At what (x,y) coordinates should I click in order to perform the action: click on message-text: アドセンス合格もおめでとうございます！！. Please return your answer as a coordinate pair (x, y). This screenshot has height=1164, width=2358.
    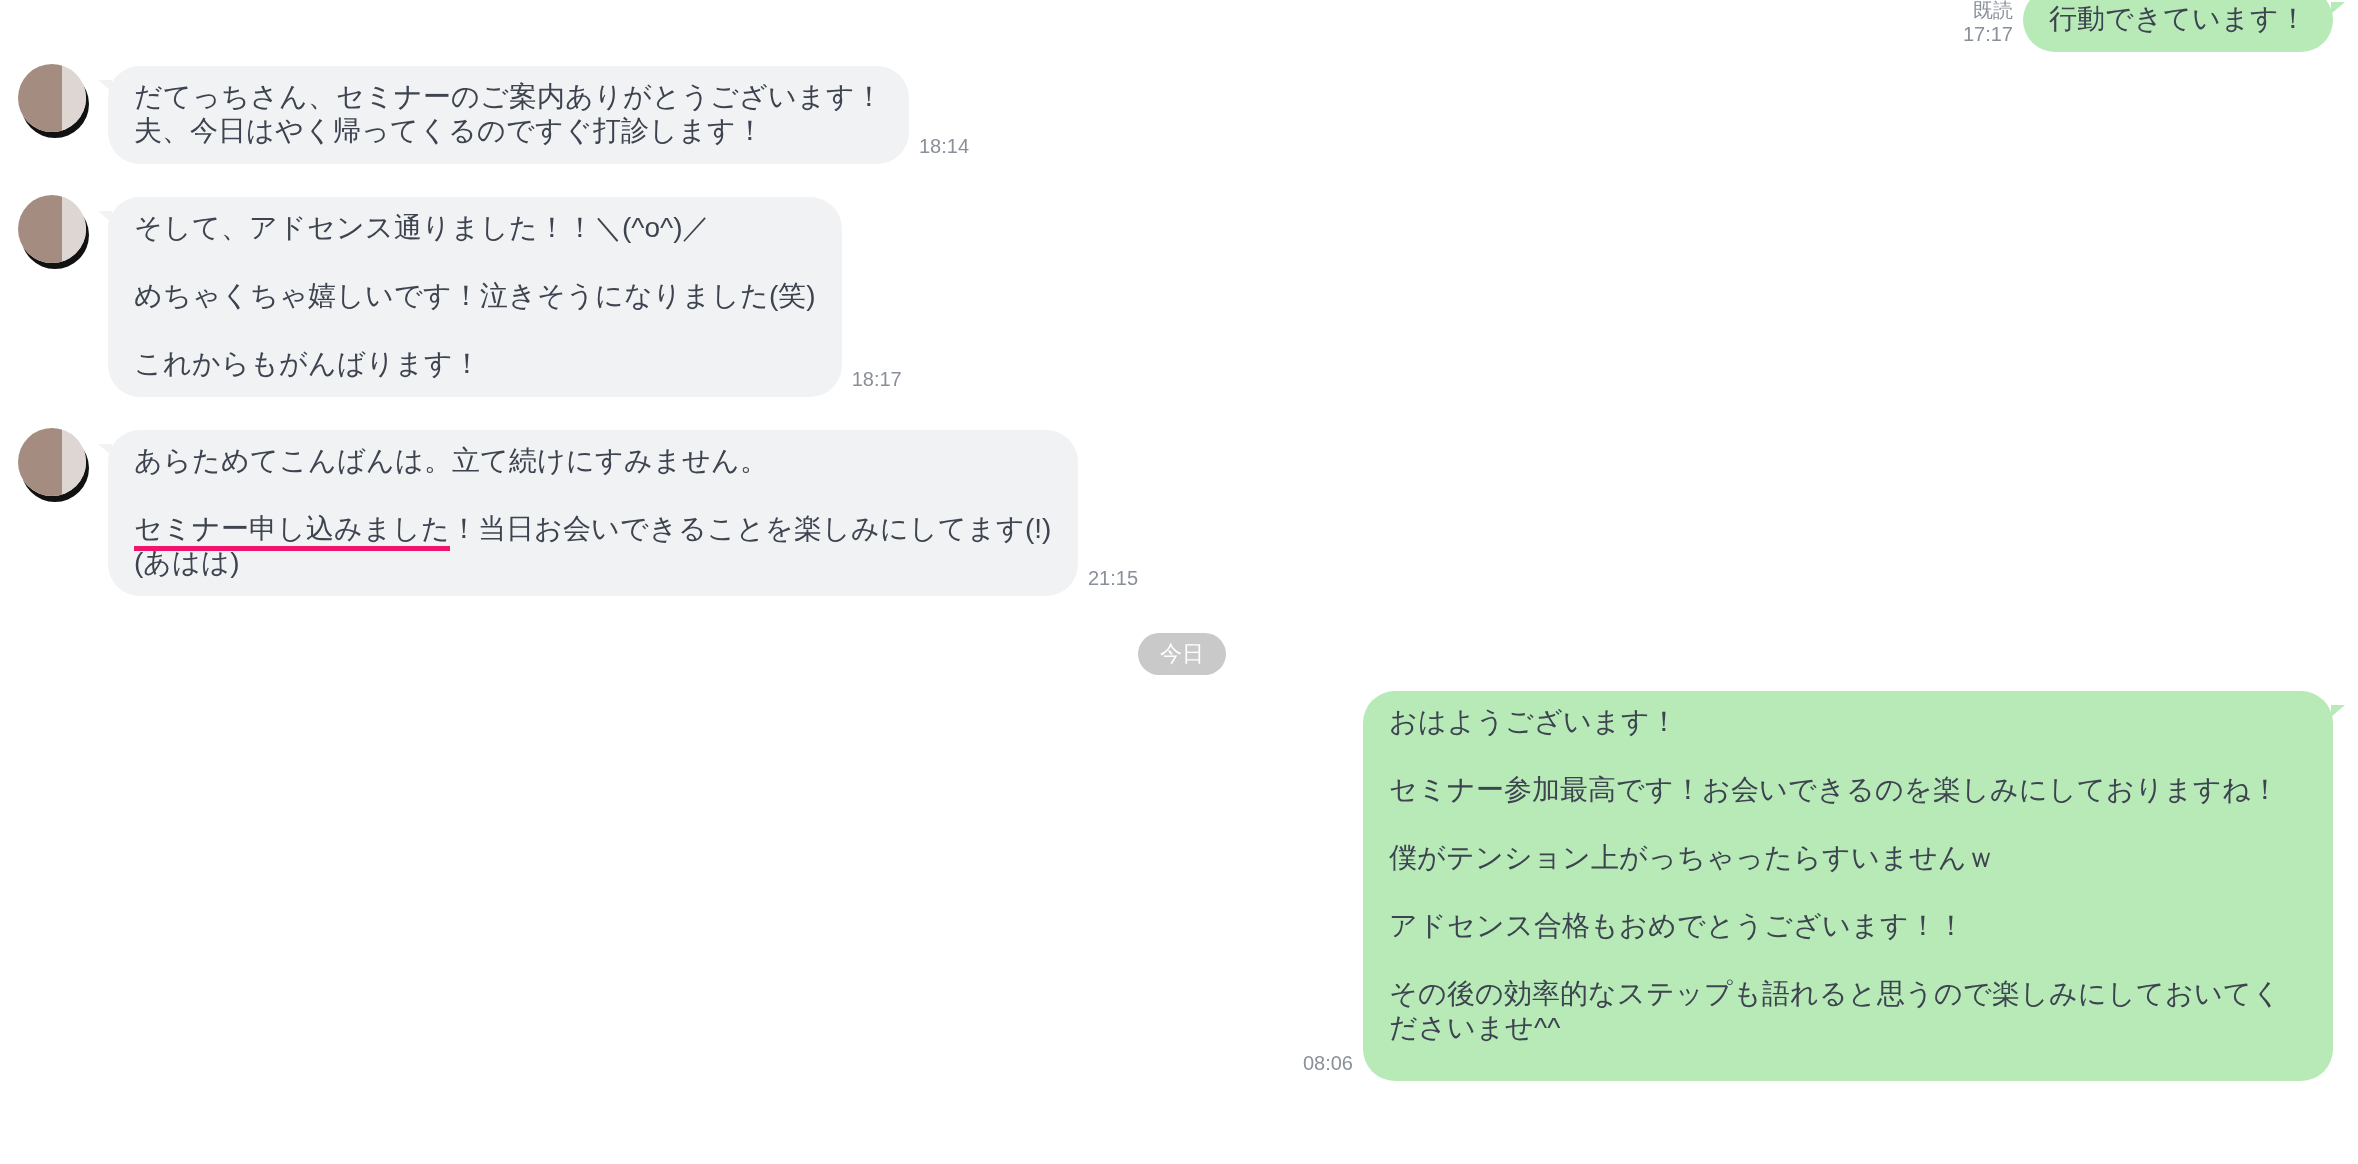
    Looking at the image, I should click on (1677, 926).